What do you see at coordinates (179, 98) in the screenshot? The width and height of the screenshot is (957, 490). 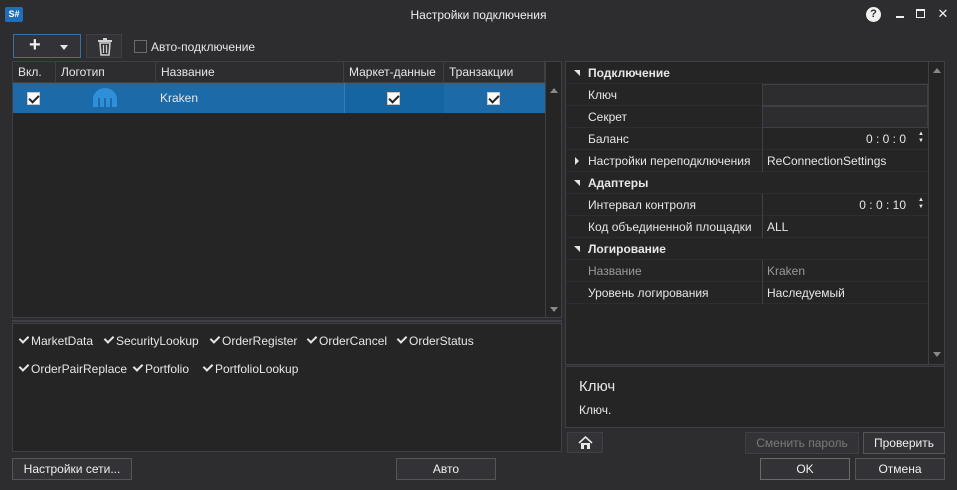 I see `row-name: Kraken` at bounding box center [179, 98].